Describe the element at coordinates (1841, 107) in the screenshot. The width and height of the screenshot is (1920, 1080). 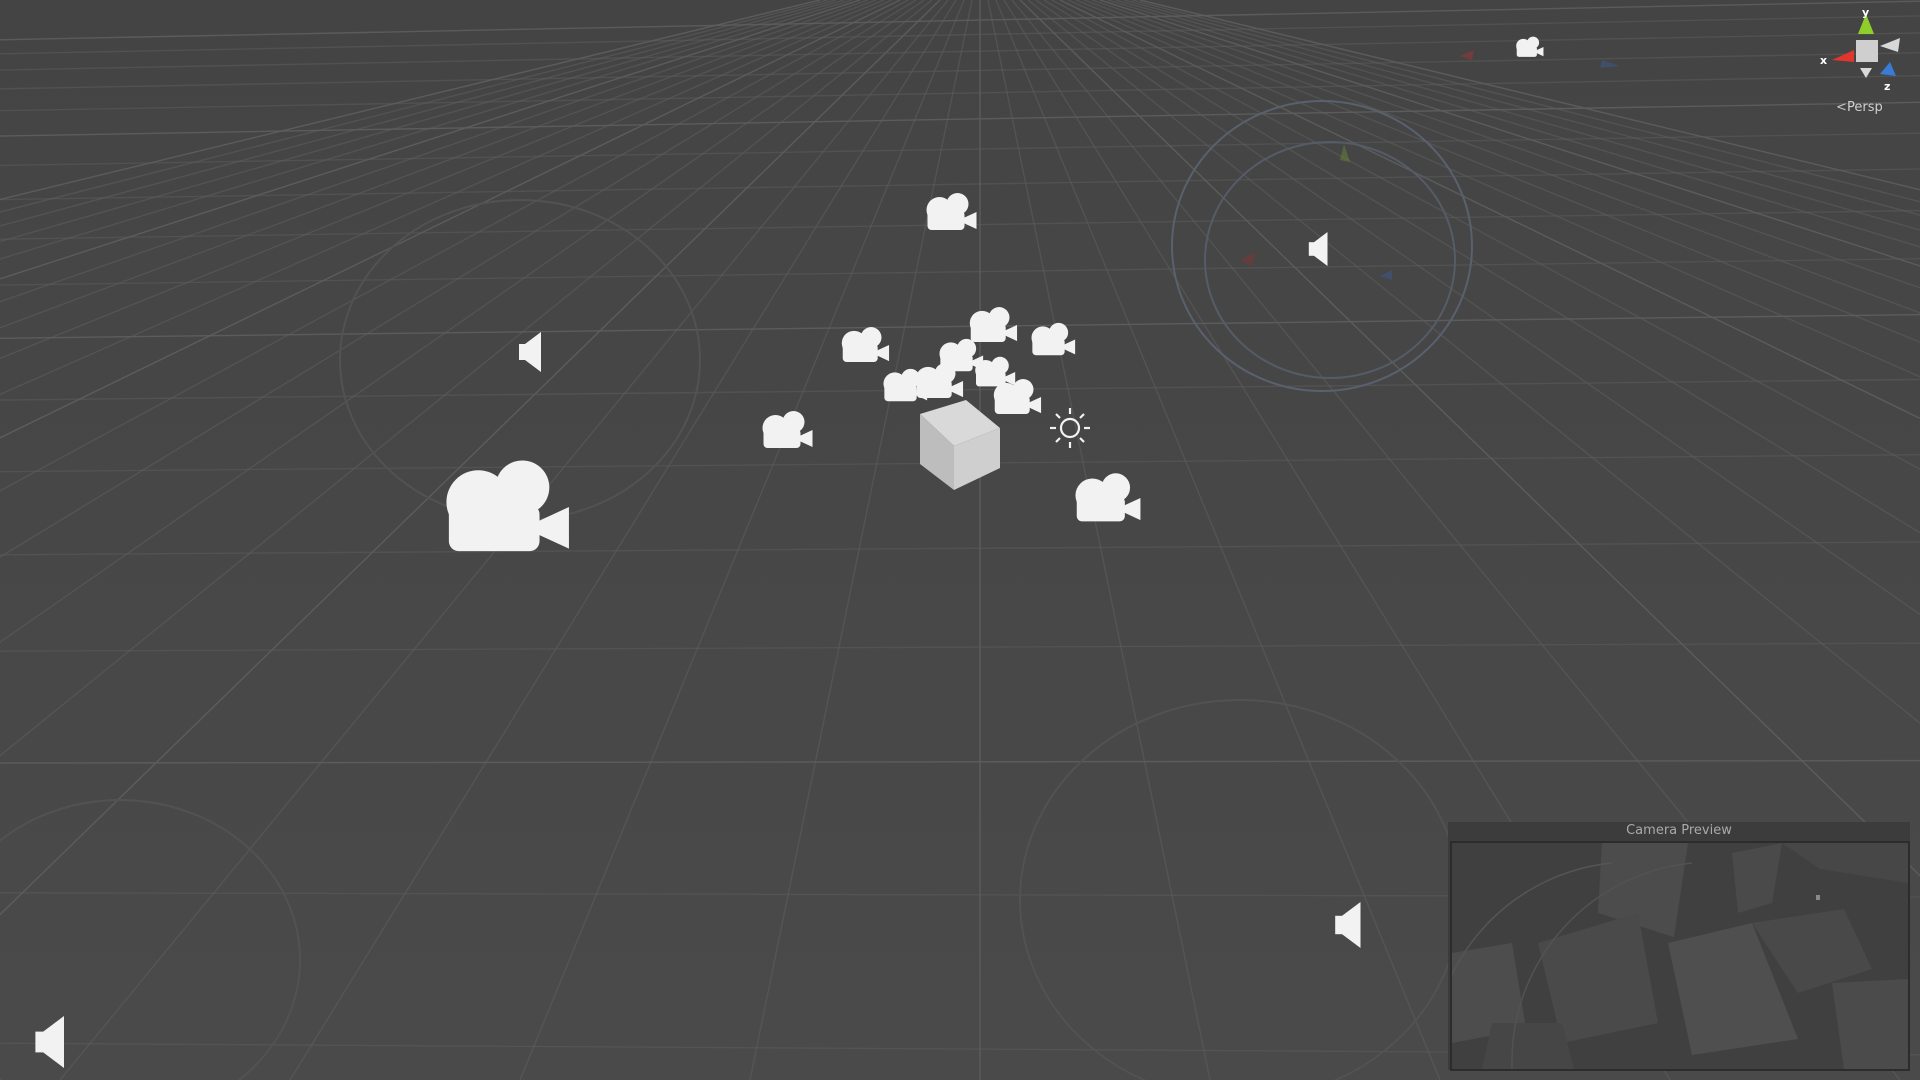
I see `chevron-left-icon: <` at that location.